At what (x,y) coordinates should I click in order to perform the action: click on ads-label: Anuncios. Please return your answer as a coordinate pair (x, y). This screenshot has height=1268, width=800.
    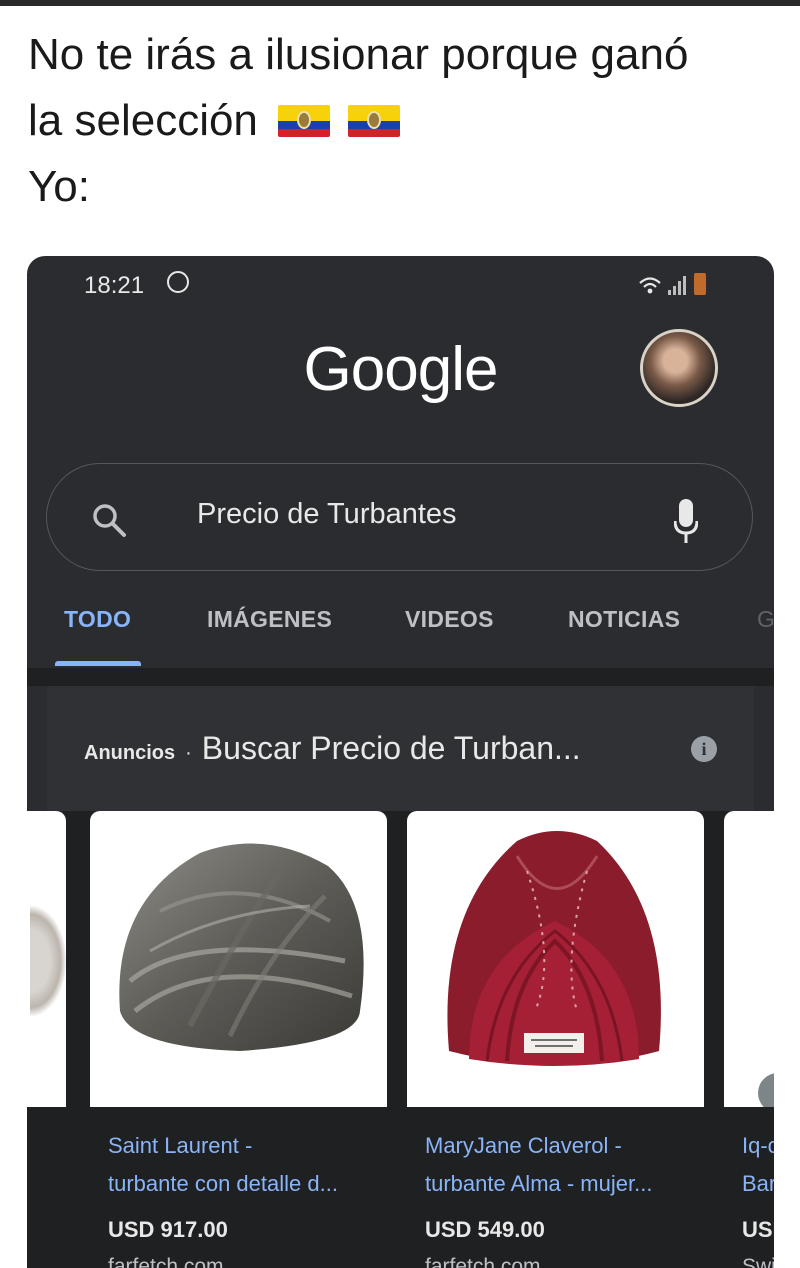
    Looking at the image, I should click on (130, 753).